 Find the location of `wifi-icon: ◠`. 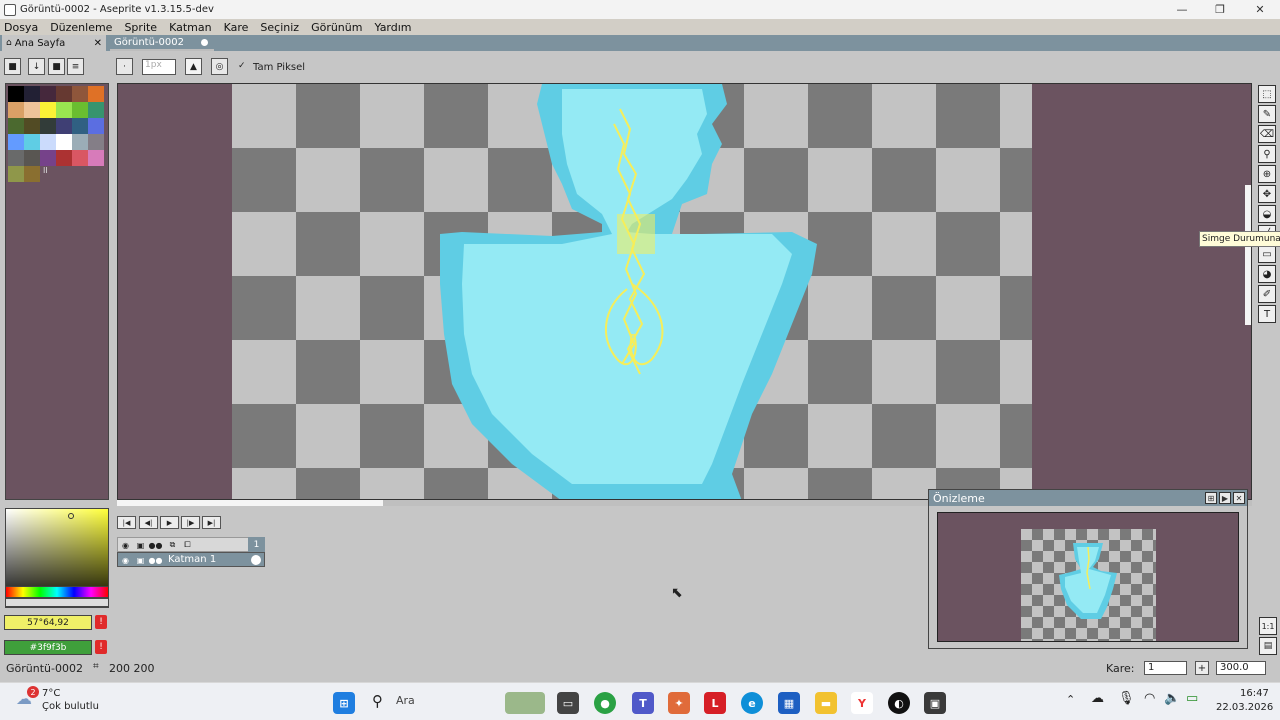

wifi-icon: ◠ is located at coordinates (1149, 698).